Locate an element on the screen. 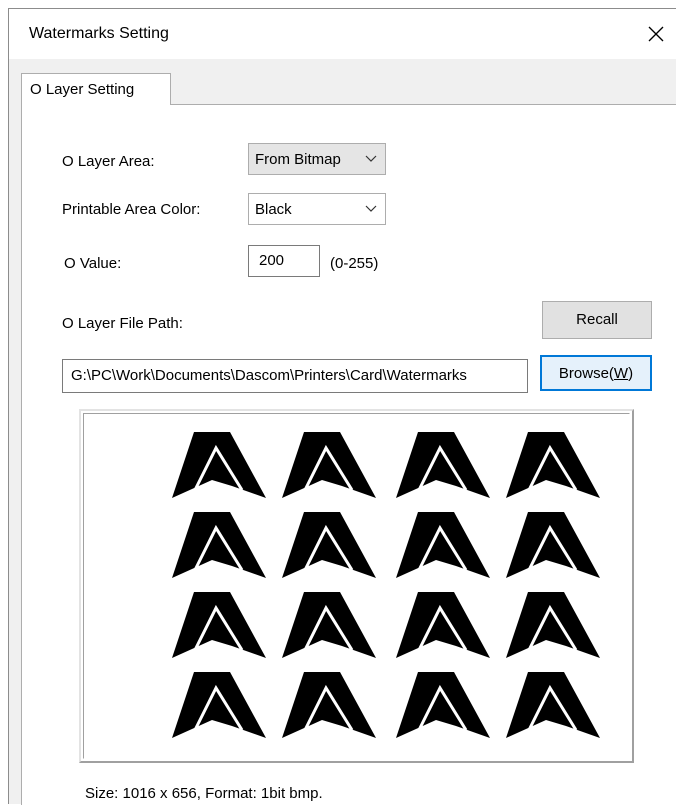 This screenshot has height=805, width=676. browse-button-label: Browse(W) is located at coordinates (596, 373).